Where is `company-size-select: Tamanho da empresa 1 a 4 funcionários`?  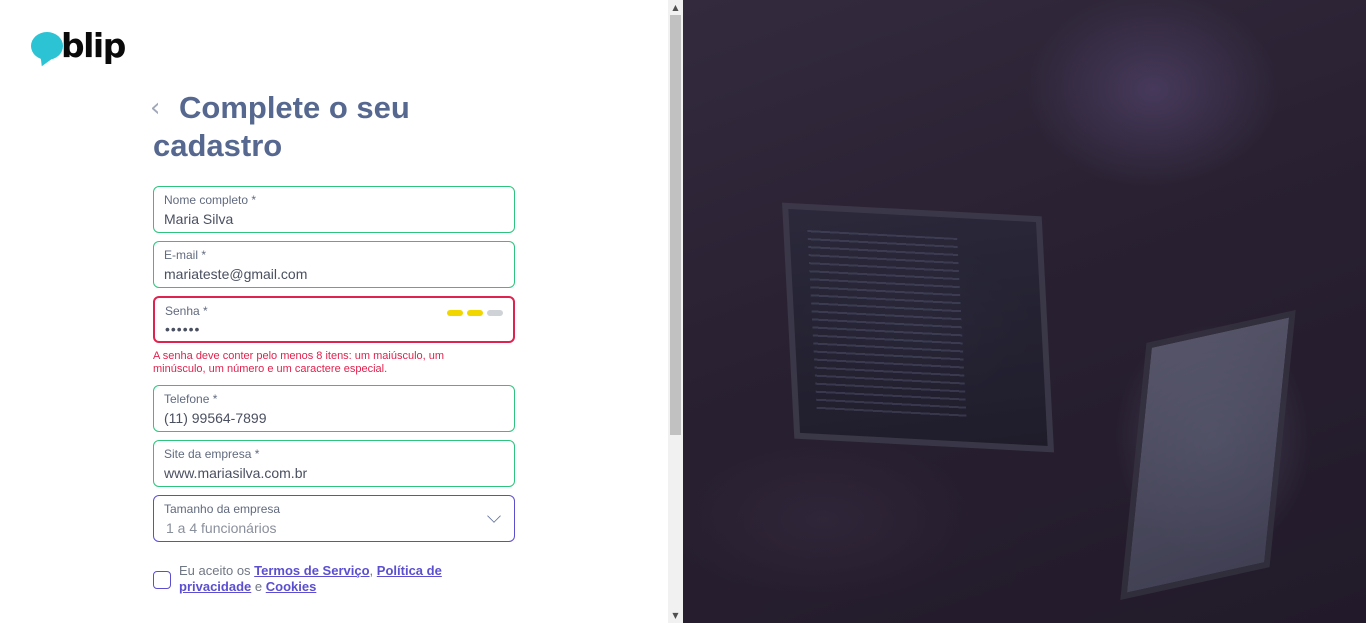
company-size-select: Tamanho da empresa 1 a 4 funcionários is located at coordinates (334, 518).